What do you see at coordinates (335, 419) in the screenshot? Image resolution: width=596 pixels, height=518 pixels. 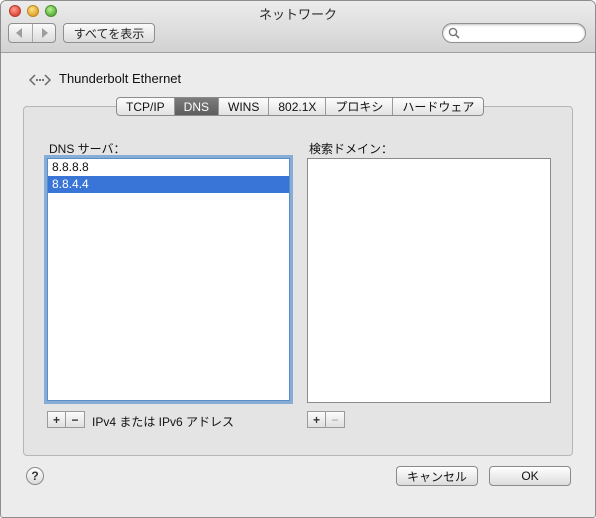 I see `remove-search-domain-button: −` at bounding box center [335, 419].